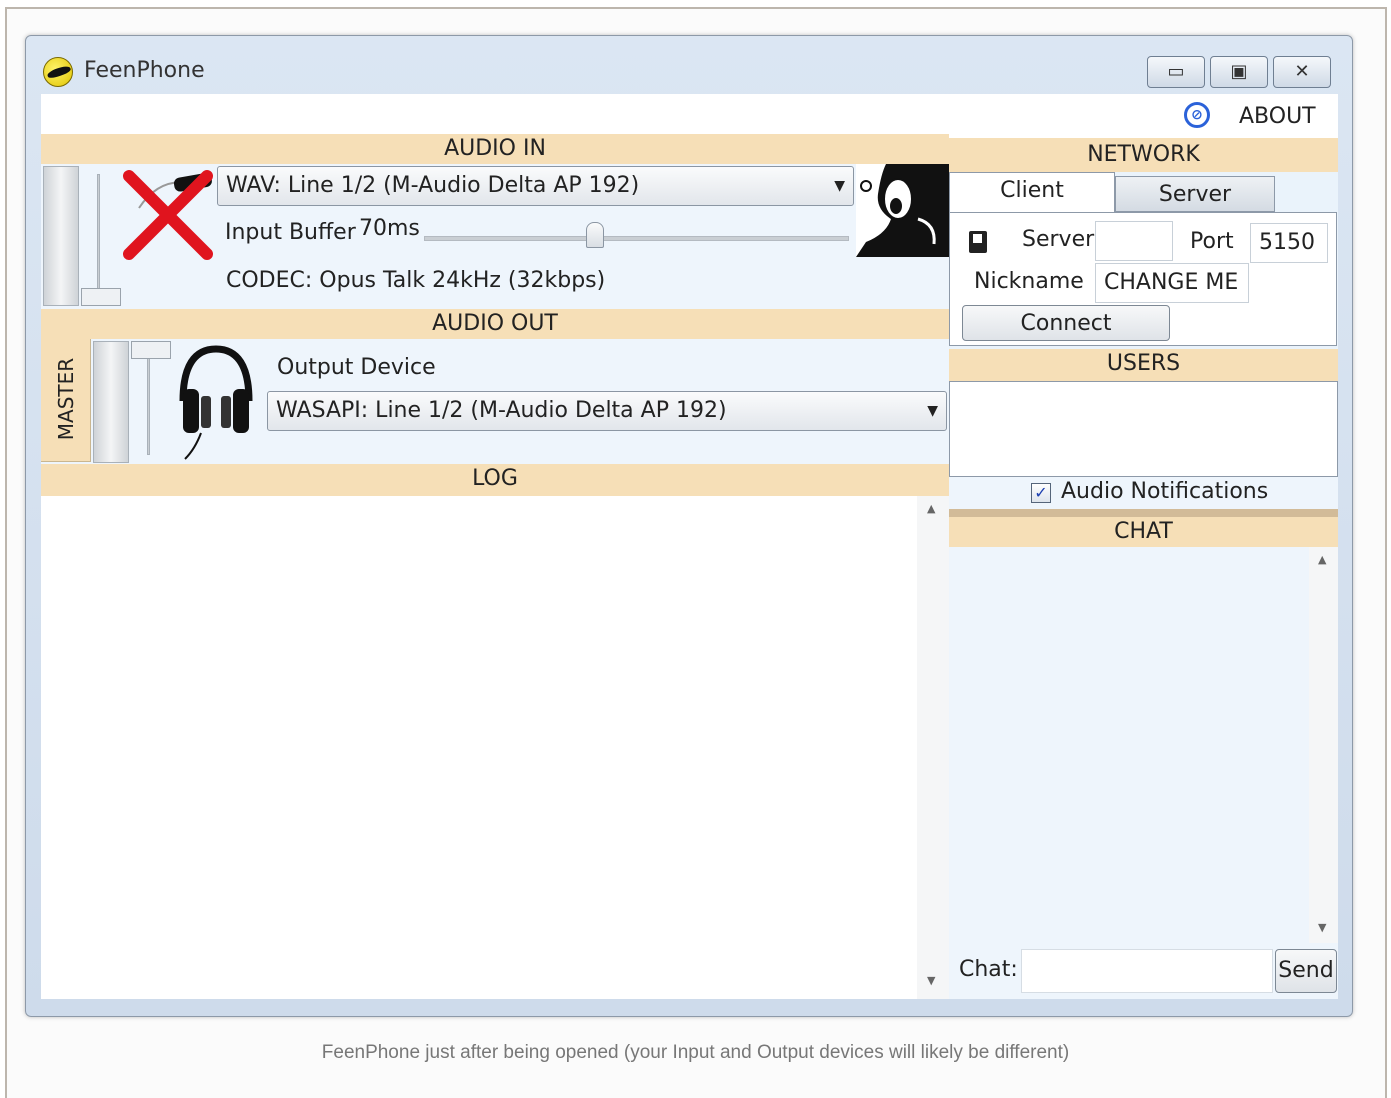 The height and width of the screenshot is (1098, 1391). What do you see at coordinates (1058, 239) in the screenshot?
I see `server-label: Server` at bounding box center [1058, 239].